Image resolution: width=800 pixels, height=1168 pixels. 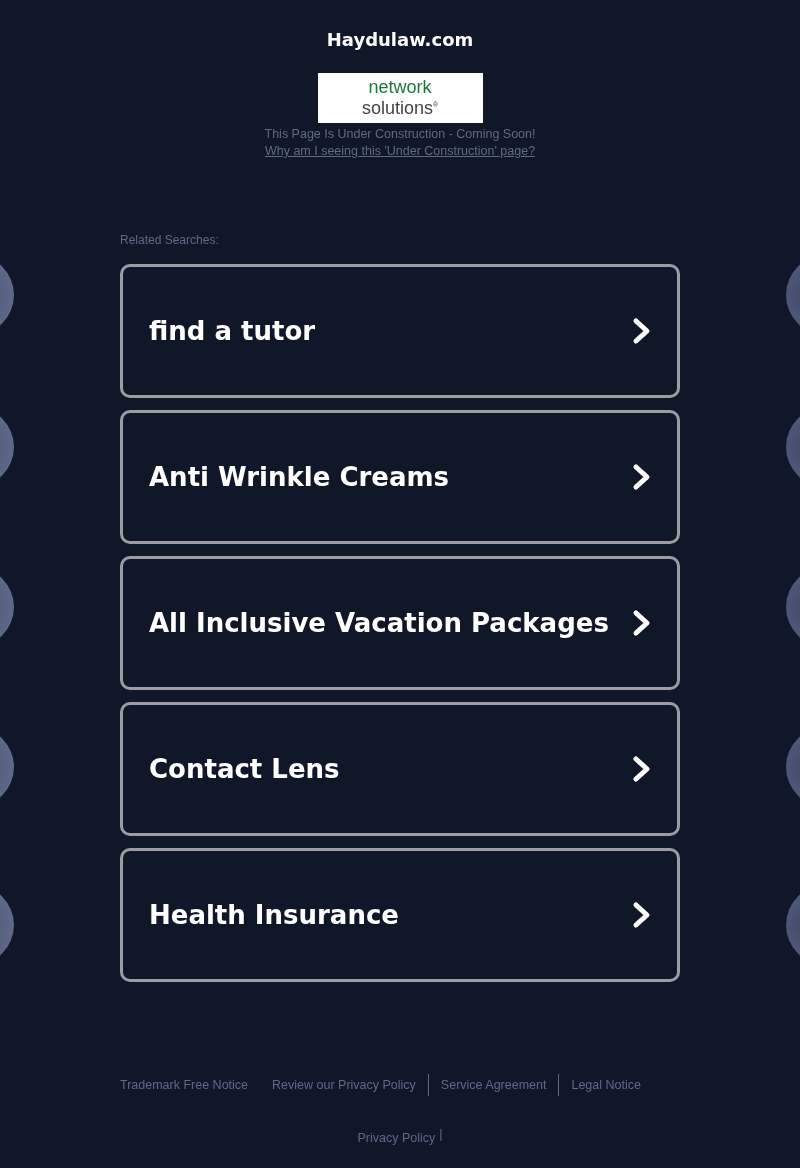 I want to click on search-link: find a tutor, so click(x=400, y=331).